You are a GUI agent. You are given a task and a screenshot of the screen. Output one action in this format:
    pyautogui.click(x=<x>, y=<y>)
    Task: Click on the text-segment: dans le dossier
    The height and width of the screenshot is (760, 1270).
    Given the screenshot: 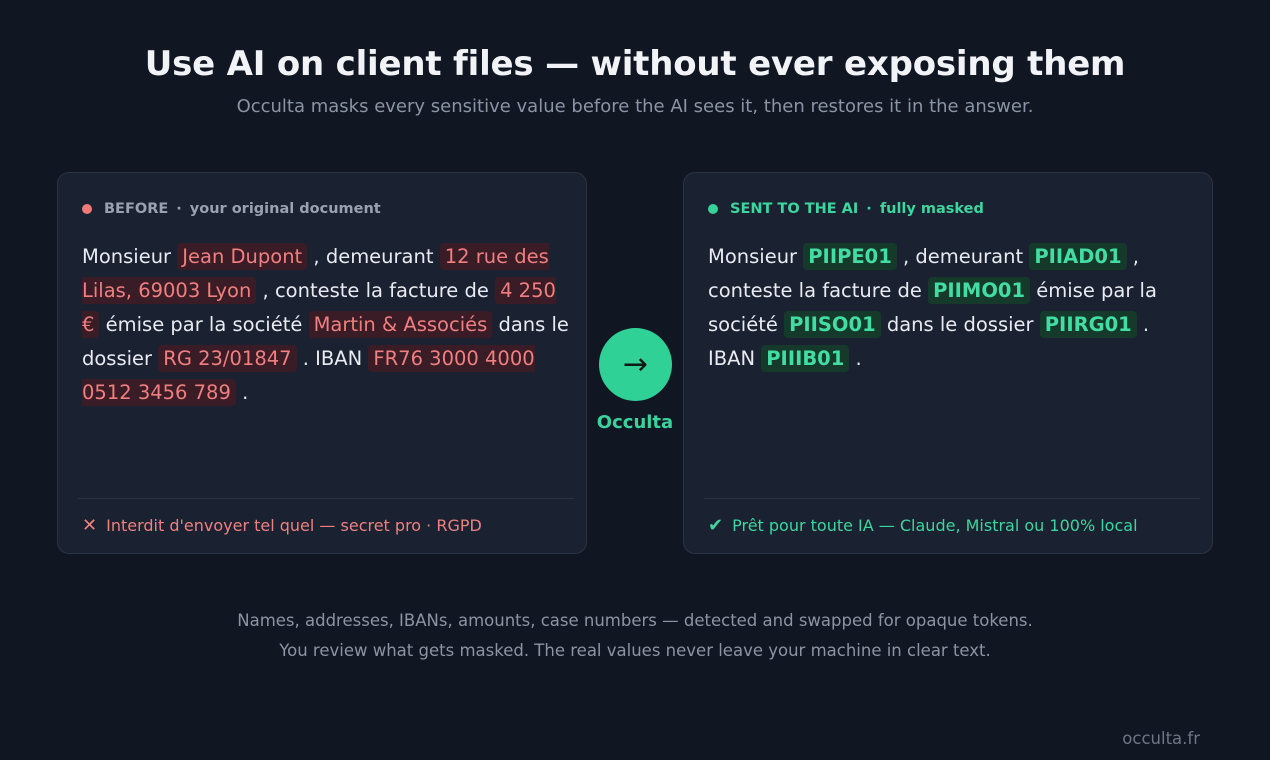 What is the action you would take?
    pyautogui.click(x=960, y=324)
    